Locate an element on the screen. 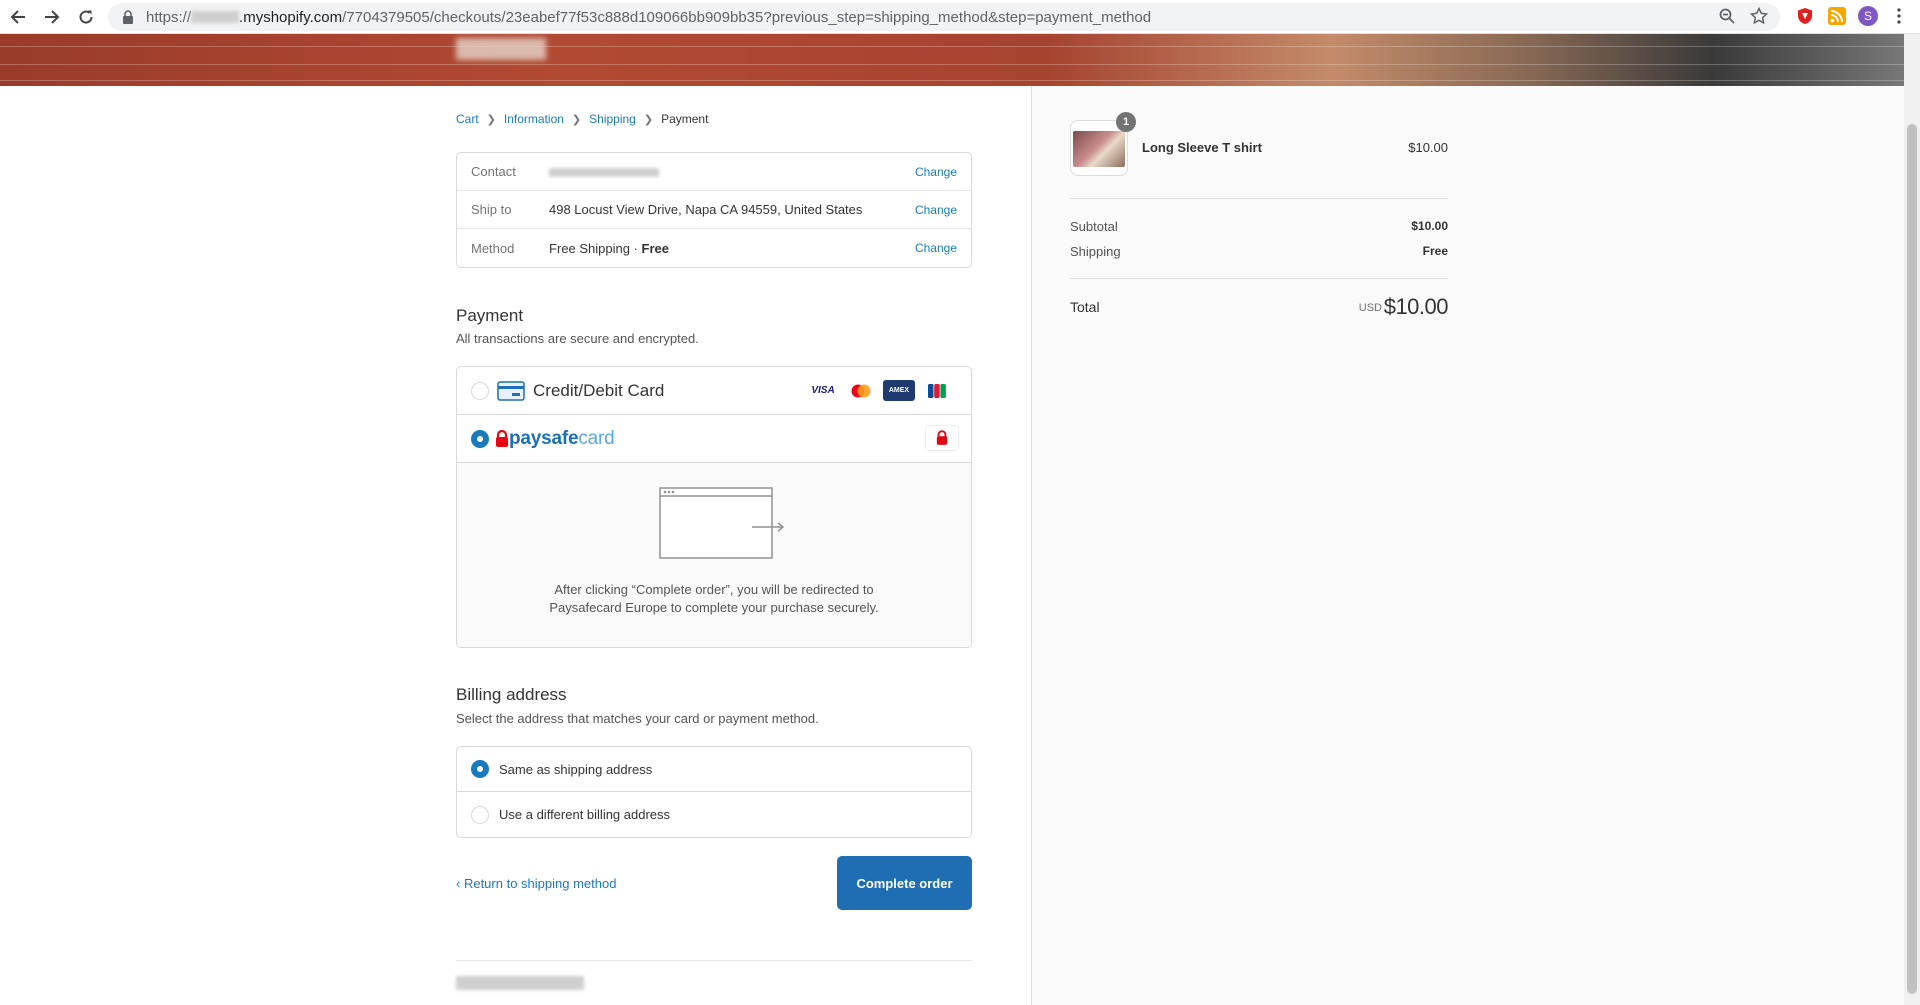  payment-title: Payment is located at coordinates (490, 315).